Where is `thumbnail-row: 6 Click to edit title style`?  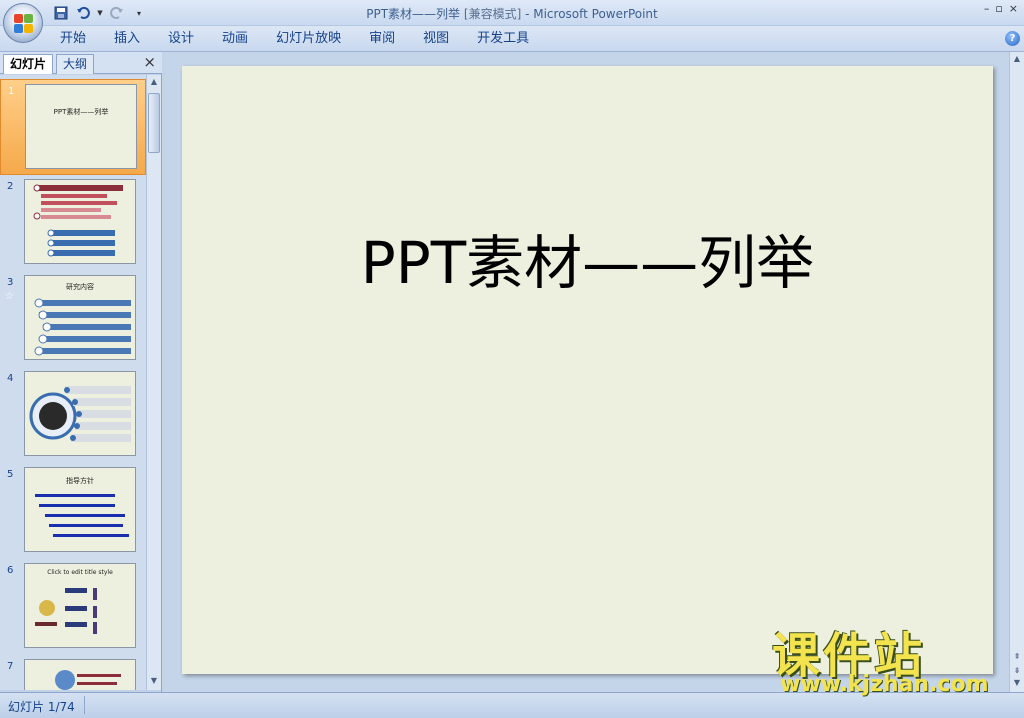 thumbnail-row: 6 Click to edit title style is located at coordinates (73, 607).